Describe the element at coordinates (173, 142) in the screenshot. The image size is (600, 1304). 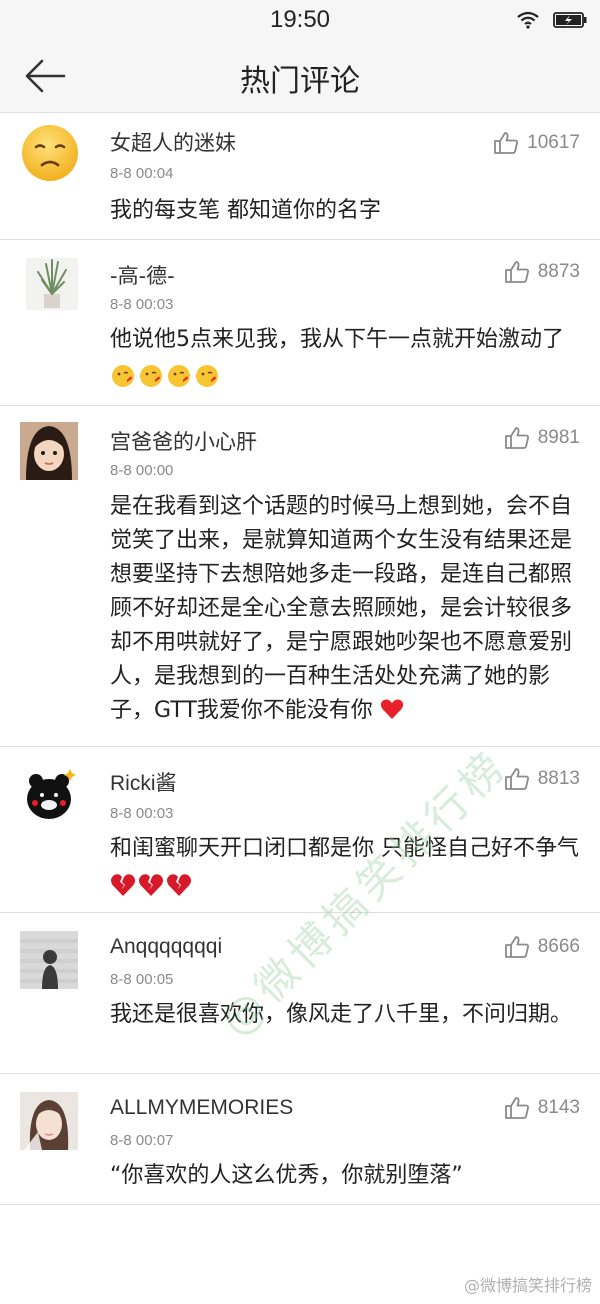
I see `comment-author: 女超人的迷妹` at that location.